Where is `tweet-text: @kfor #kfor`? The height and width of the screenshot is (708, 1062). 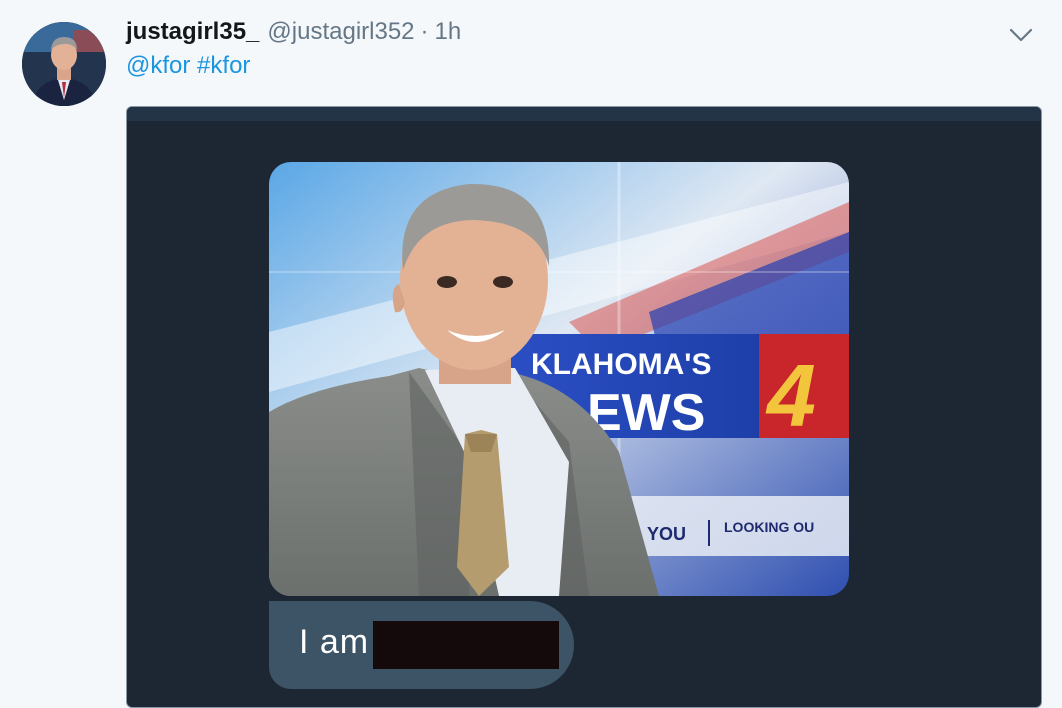
tweet-text: @kfor #kfor is located at coordinates (188, 66).